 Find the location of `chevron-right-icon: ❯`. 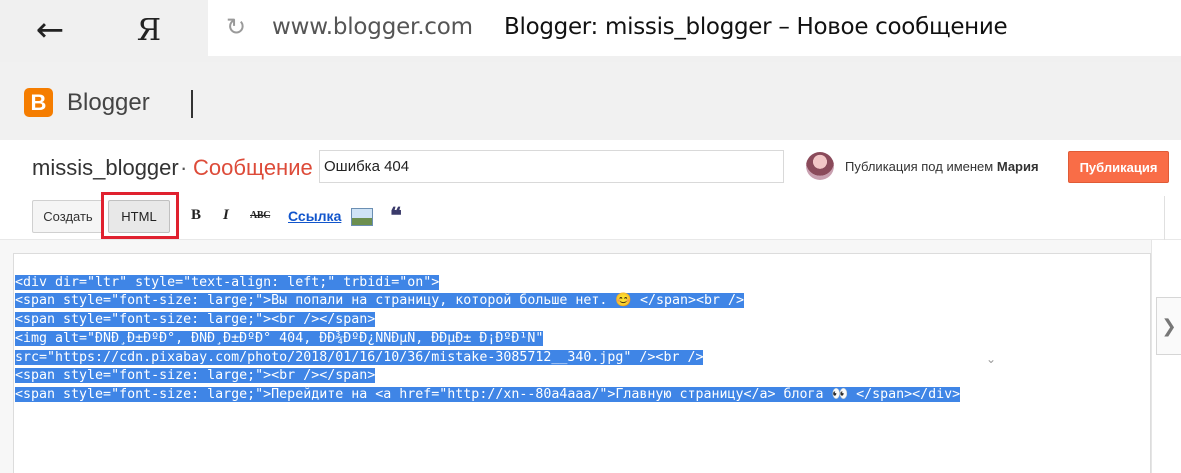

chevron-right-icon: ❯ is located at coordinates (1168, 326).